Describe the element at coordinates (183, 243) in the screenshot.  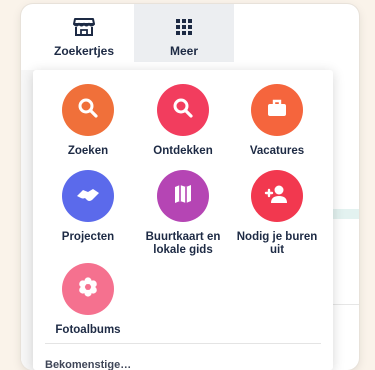
I see `menu-item-label: Buurtkaart en lokale gids` at that location.